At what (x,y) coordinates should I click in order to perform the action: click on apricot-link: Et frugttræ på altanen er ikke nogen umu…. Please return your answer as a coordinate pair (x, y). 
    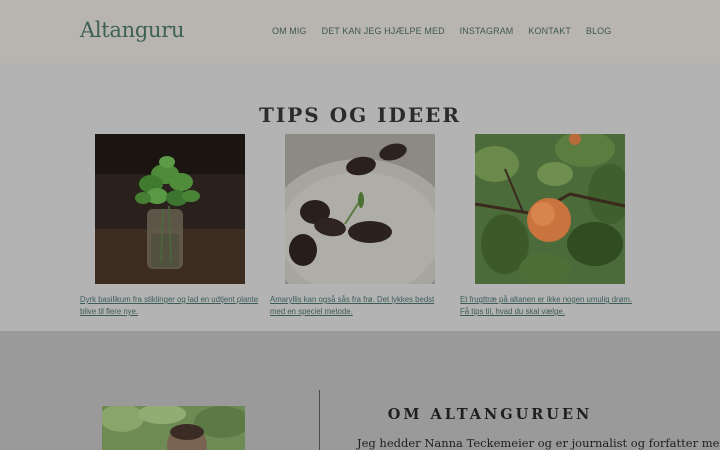
    Looking at the image, I should click on (550, 306).